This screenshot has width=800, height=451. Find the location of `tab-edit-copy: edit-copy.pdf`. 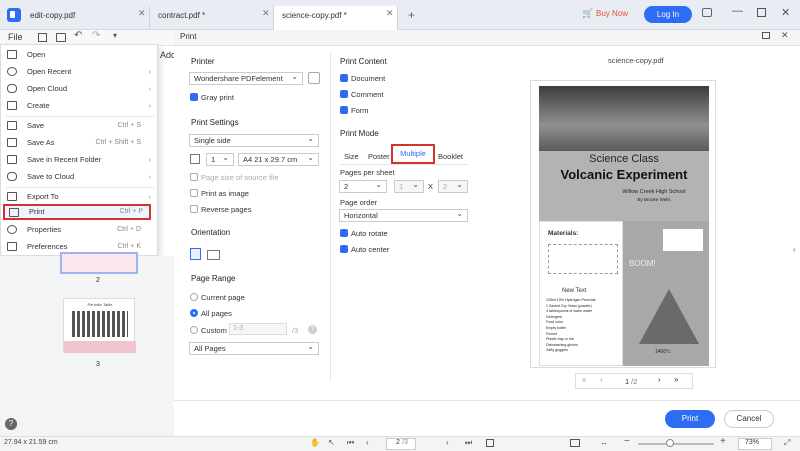

tab-edit-copy: edit-copy.pdf is located at coordinates (86, 18).